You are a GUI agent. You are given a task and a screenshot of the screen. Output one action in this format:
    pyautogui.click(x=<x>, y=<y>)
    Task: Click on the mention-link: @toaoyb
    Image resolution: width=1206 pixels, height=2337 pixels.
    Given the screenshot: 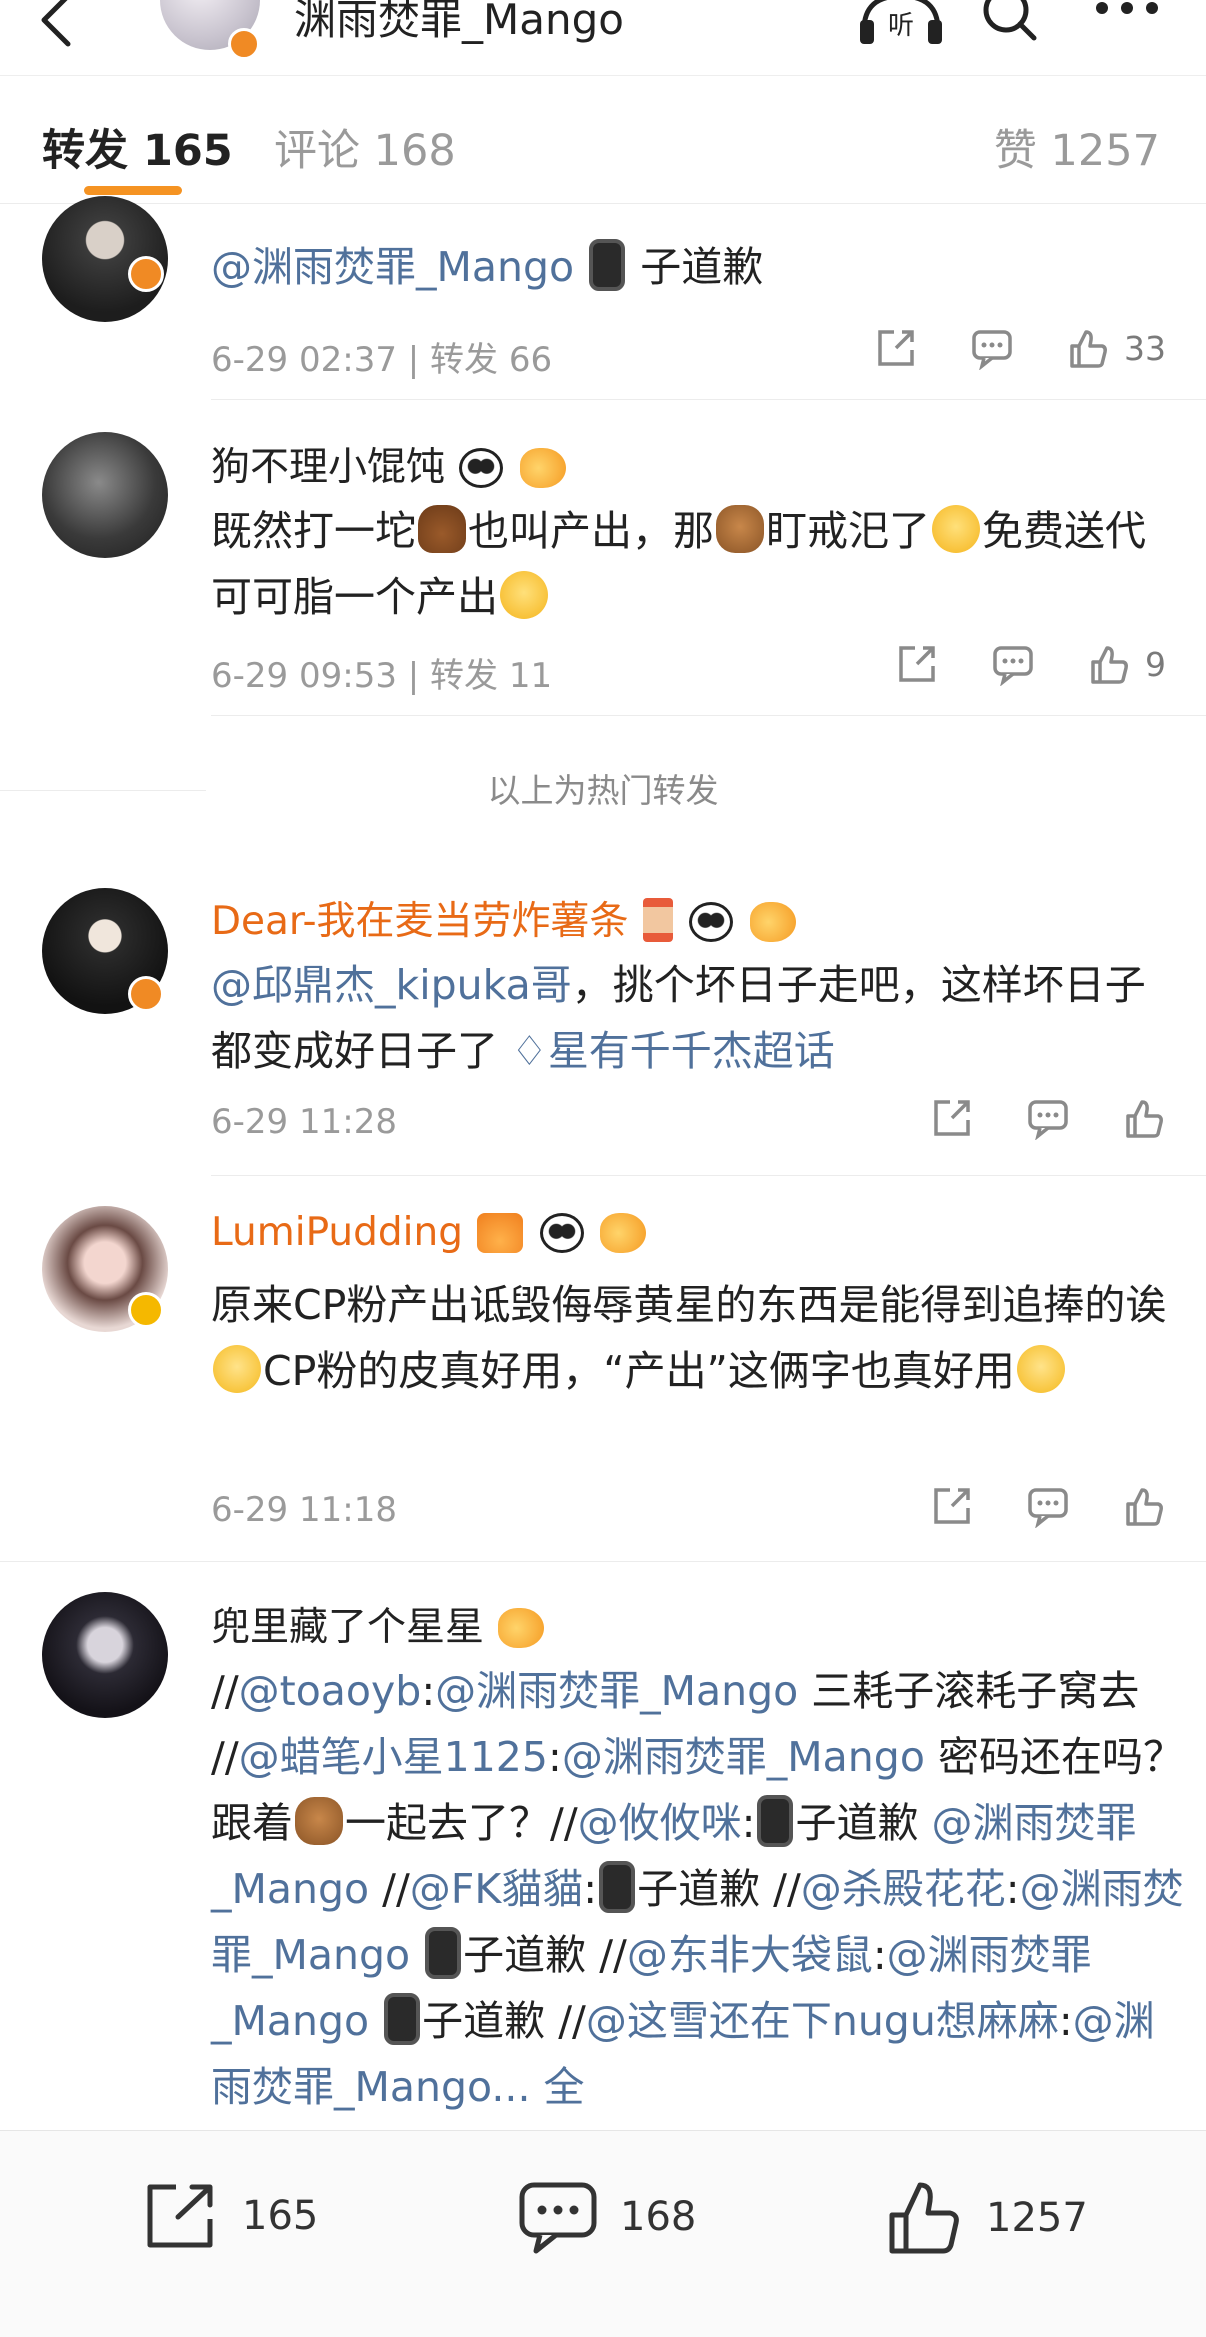 What is the action you would take?
    pyautogui.click(x=330, y=1691)
    